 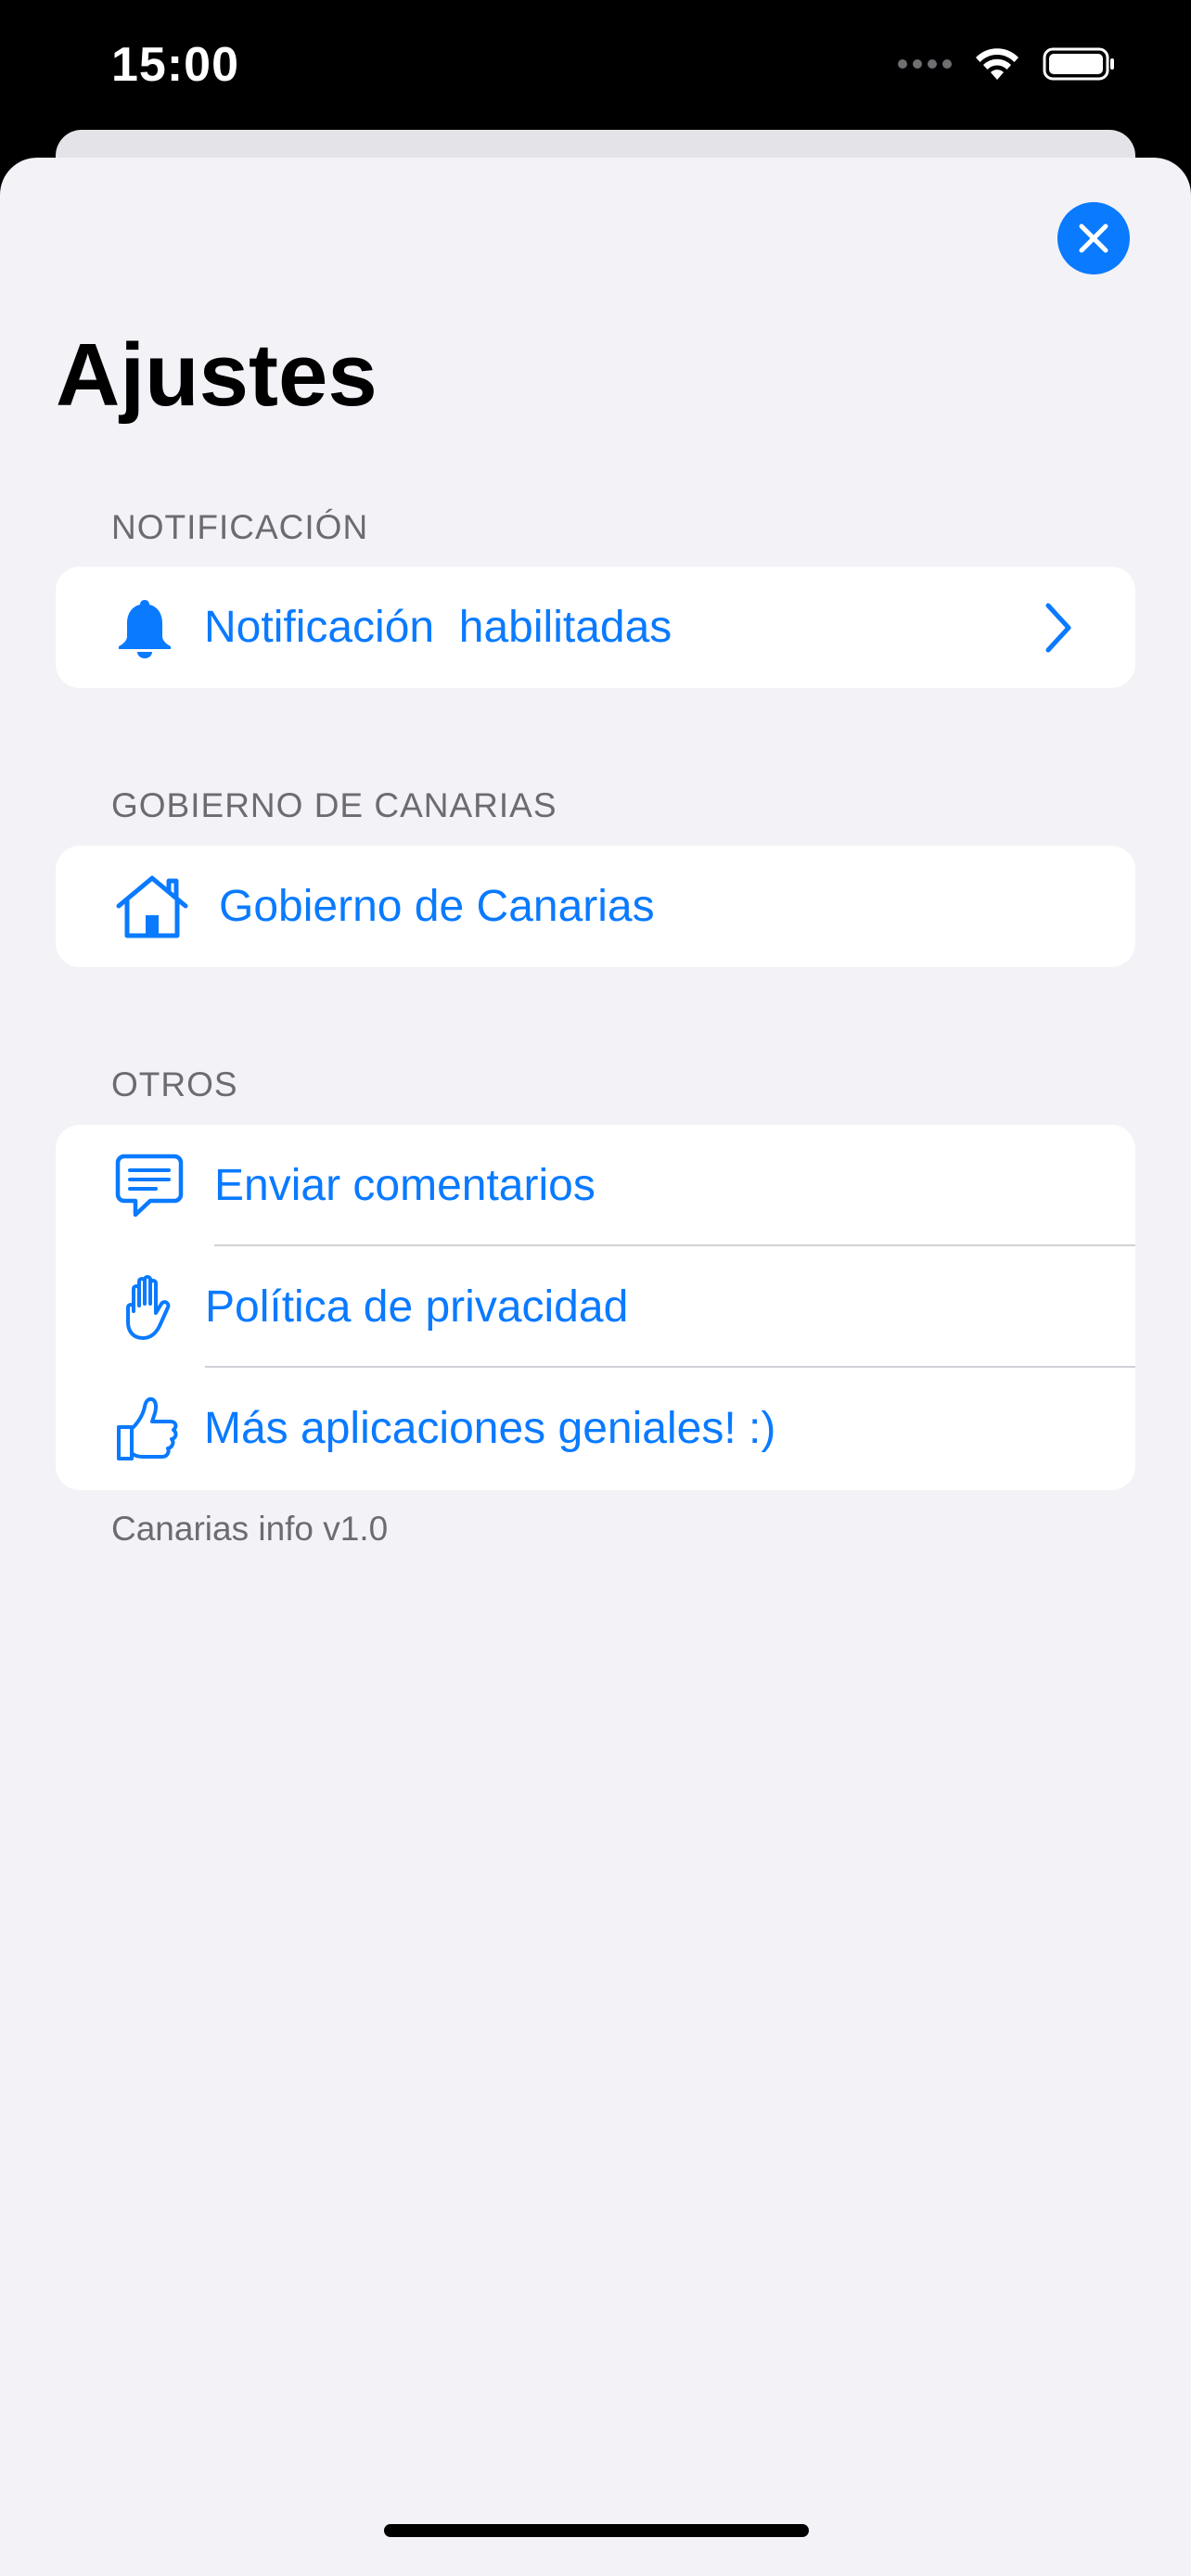 What do you see at coordinates (925, 64) in the screenshot?
I see `cellular-signal-icon` at bounding box center [925, 64].